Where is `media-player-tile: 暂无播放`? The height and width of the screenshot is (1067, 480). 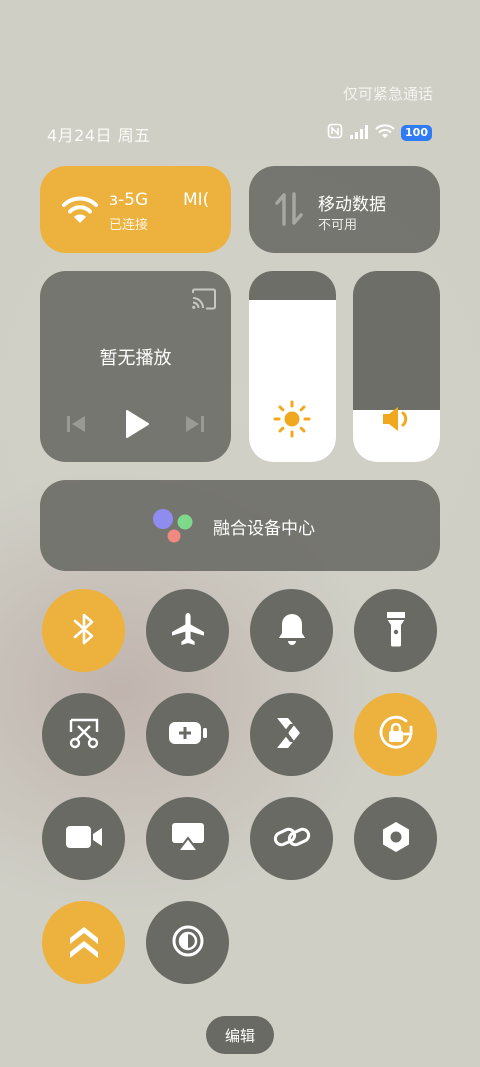
media-player-tile: 暂无播放 is located at coordinates (135, 366).